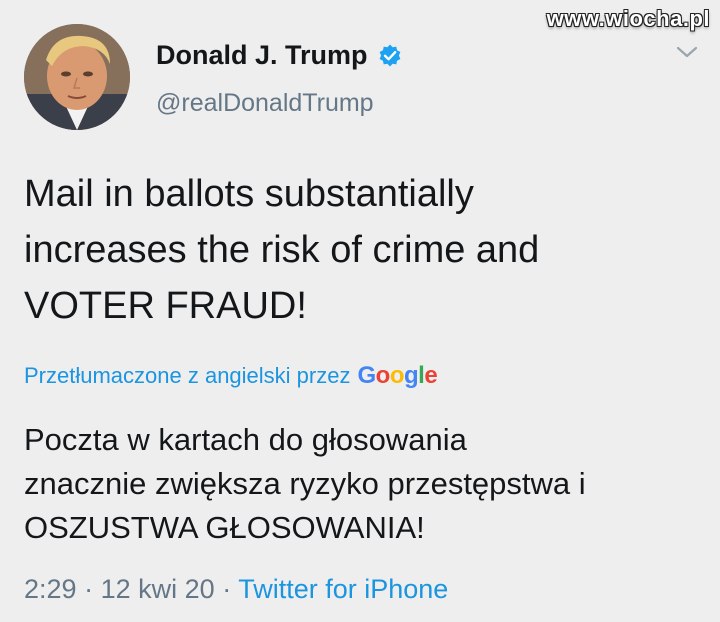  Describe the element at coordinates (157, 589) in the screenshot. I see `tweet-date: 12 kwi 20` at that location.